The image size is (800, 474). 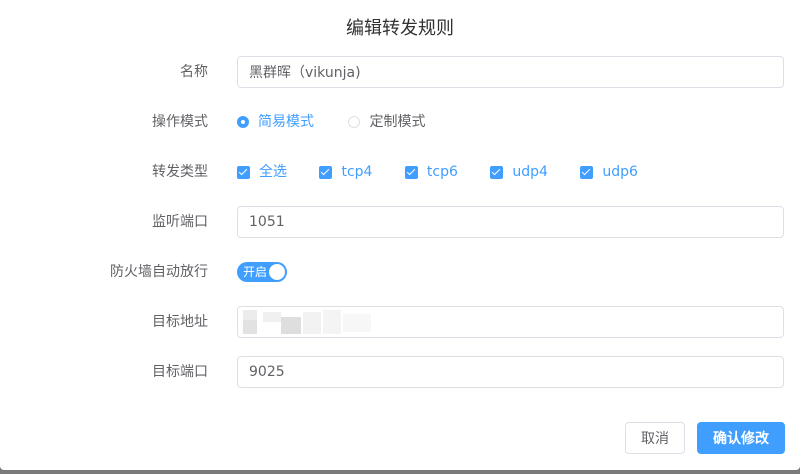 I want to click on target-port-row: 目标端口, so click(x=392, y=372).